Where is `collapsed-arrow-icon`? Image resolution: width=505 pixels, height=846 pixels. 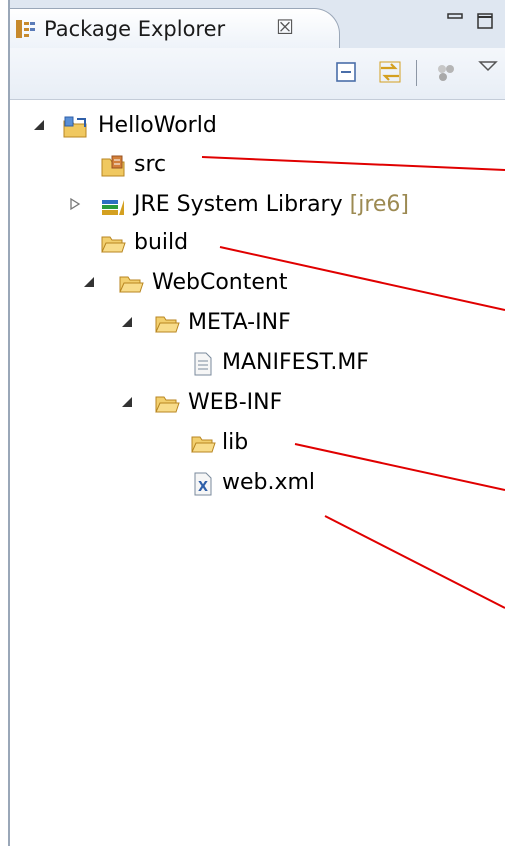
collapsed-arrow-icon is located at coordinates (75, 204).